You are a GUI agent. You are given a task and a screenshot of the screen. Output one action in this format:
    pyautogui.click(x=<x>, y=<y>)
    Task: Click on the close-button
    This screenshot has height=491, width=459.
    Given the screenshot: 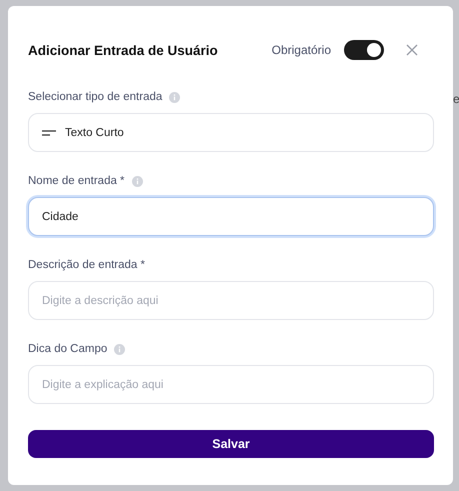 What is the action you would take?
    pyautogui.click(x=412, y=50)
    